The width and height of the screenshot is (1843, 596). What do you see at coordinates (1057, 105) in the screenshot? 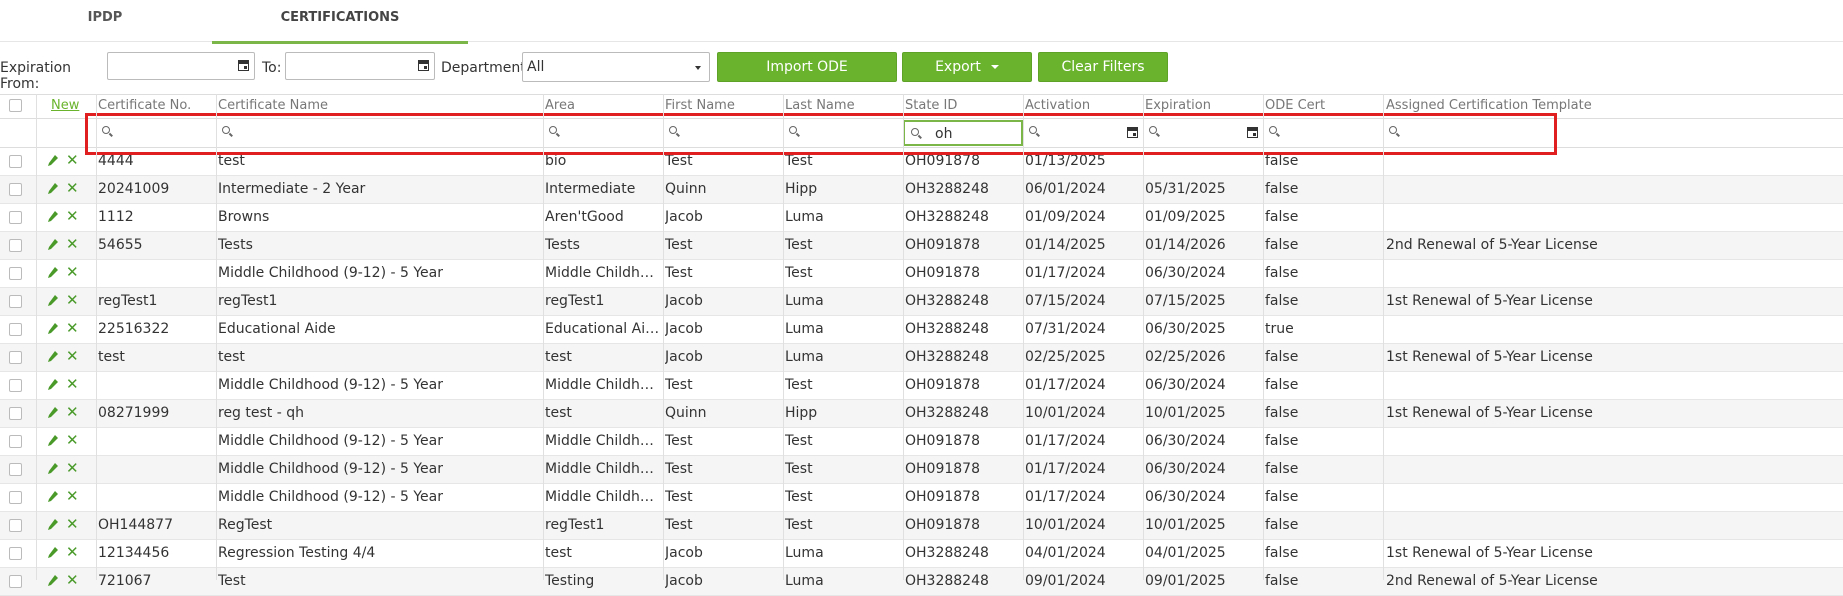
I see `column-header-activation: Activation` at bounding box center [1057, 105].